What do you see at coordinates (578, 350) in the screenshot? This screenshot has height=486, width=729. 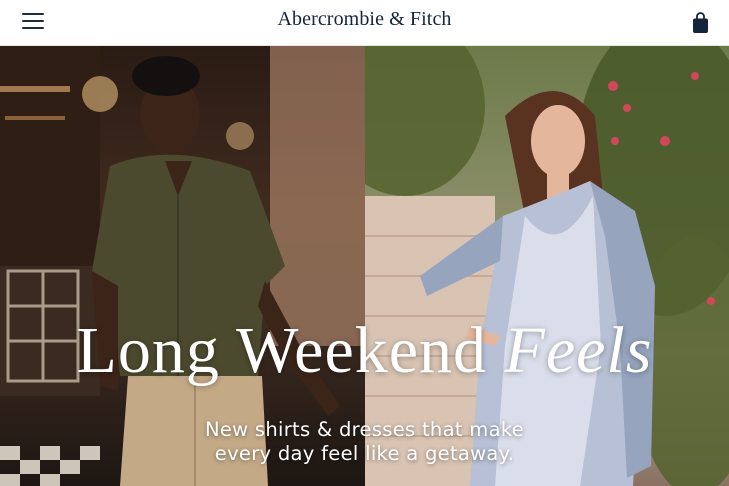 I see `hero-headline-accent: Feels` at bounding box center [578, 350].